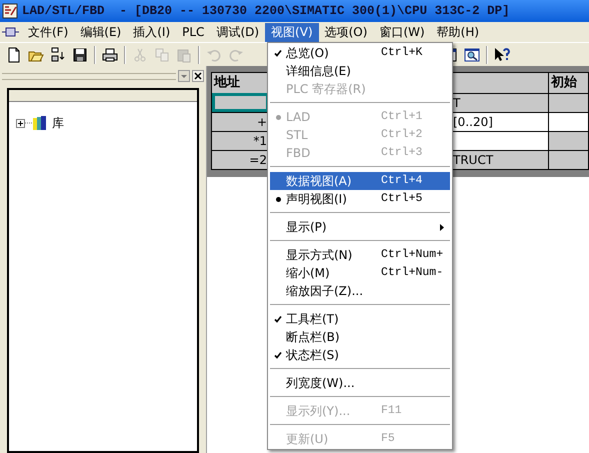  What do you see at coordinates (14, 54) in the screenshot?
I see `new-document-icon` at bounding box center [14, 54].